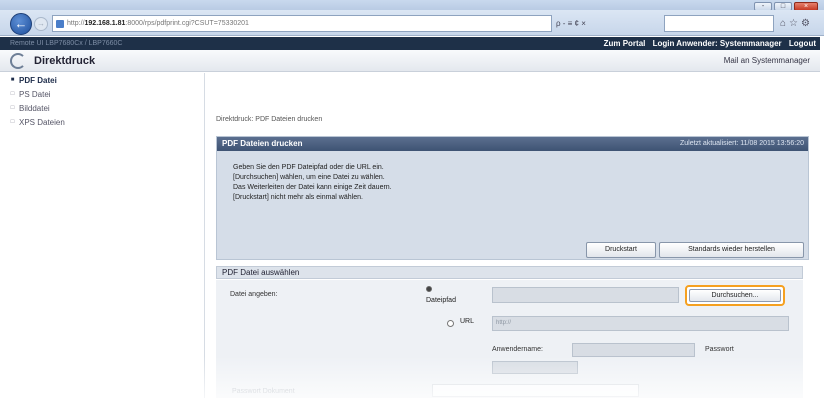 The height and width of the screenshot is (398, 824). Describe the element at coordinates (34, 108) in the screenshot. I see `sidebar-item-label: Bilddatei` at that location.